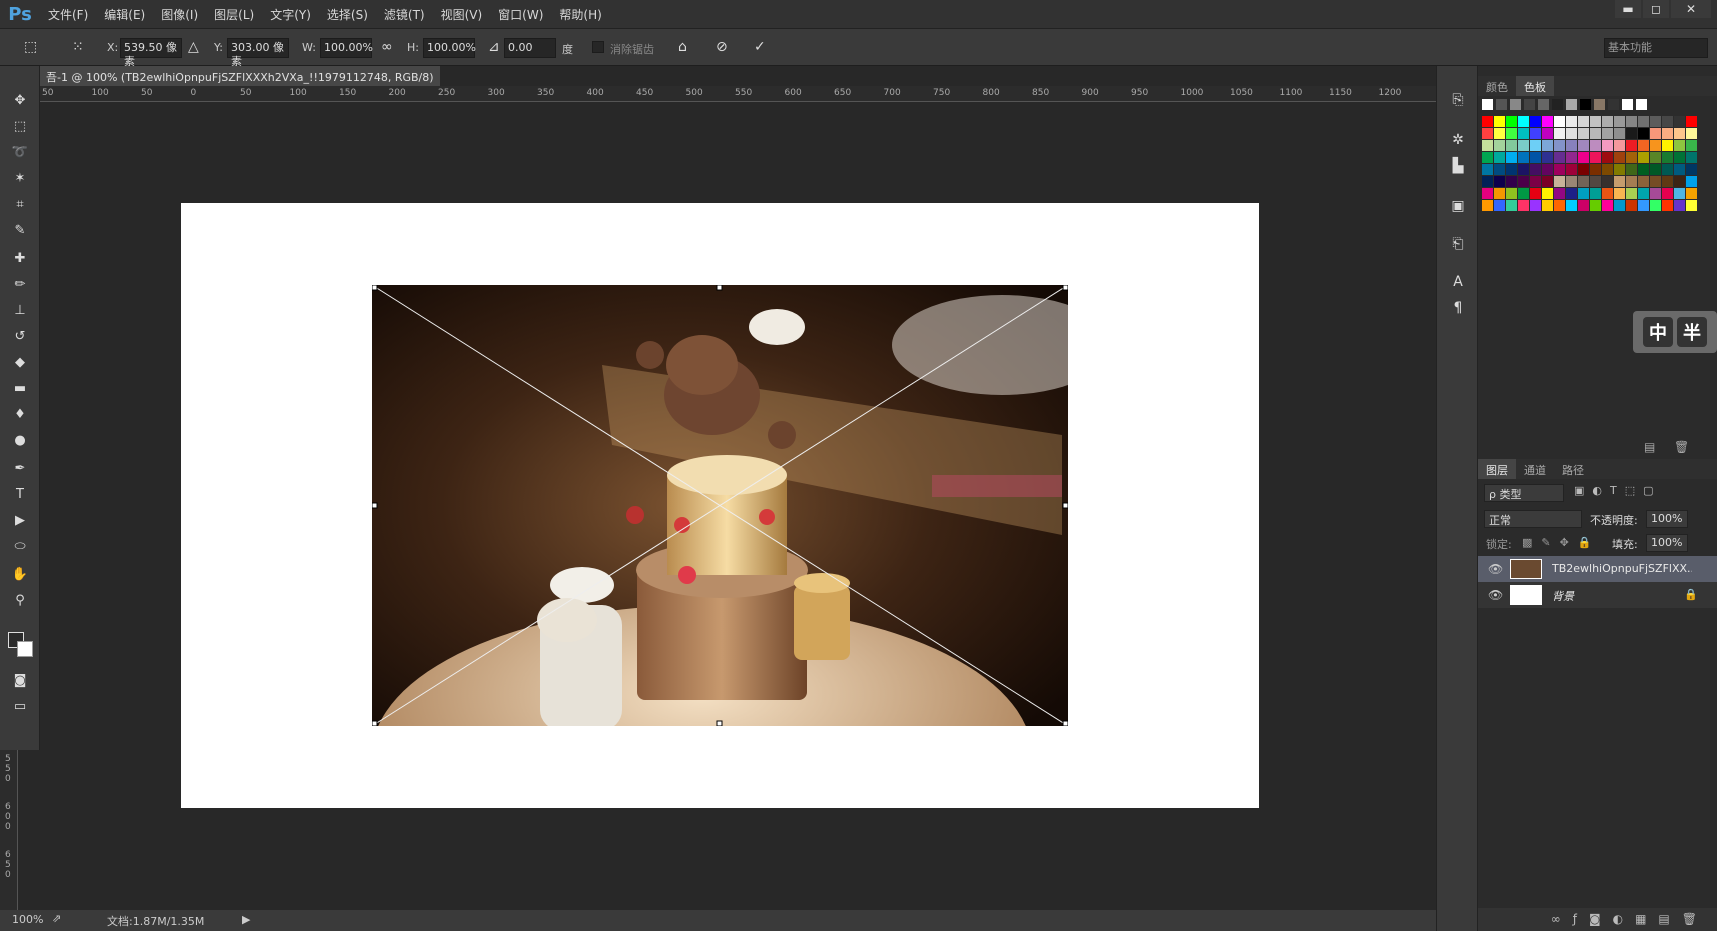  I want to click on reference-point-icon: ⁙, so click(78, 47).